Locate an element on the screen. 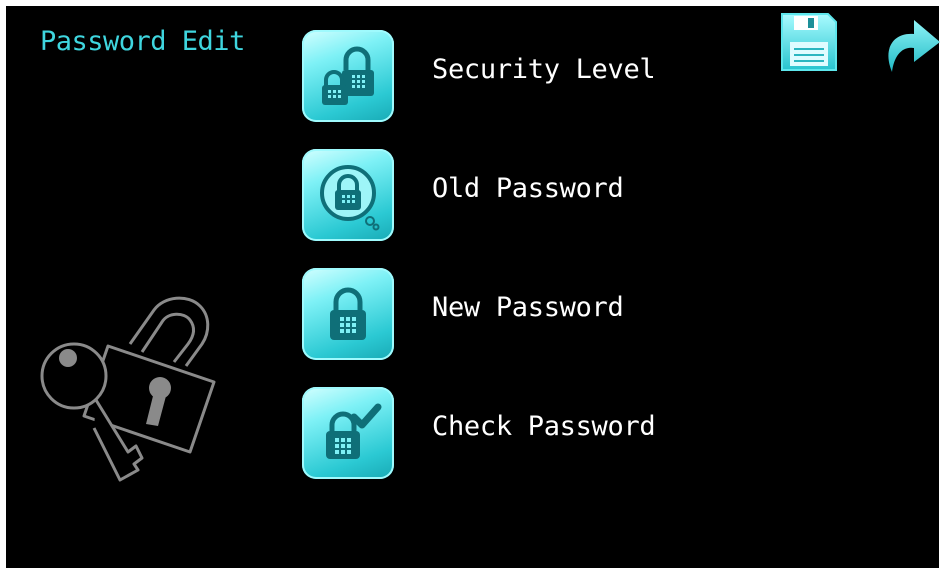  double-lock-icon is located at coordinates (348, 75).